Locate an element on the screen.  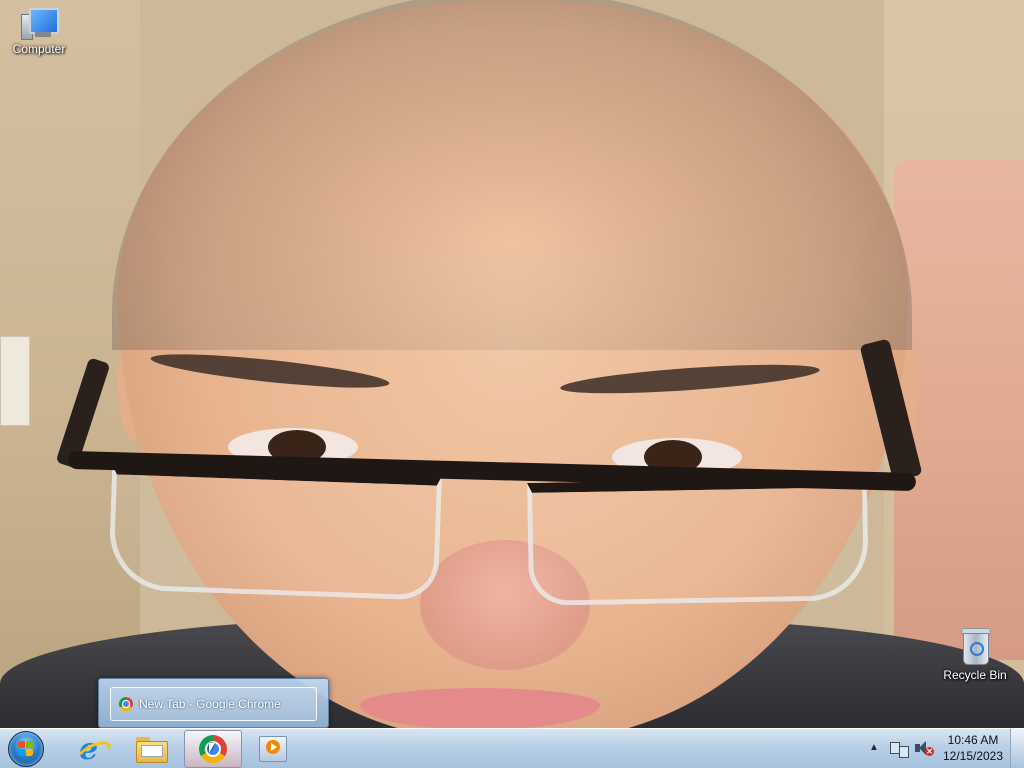
start-button is located at coordinates (26, 749).